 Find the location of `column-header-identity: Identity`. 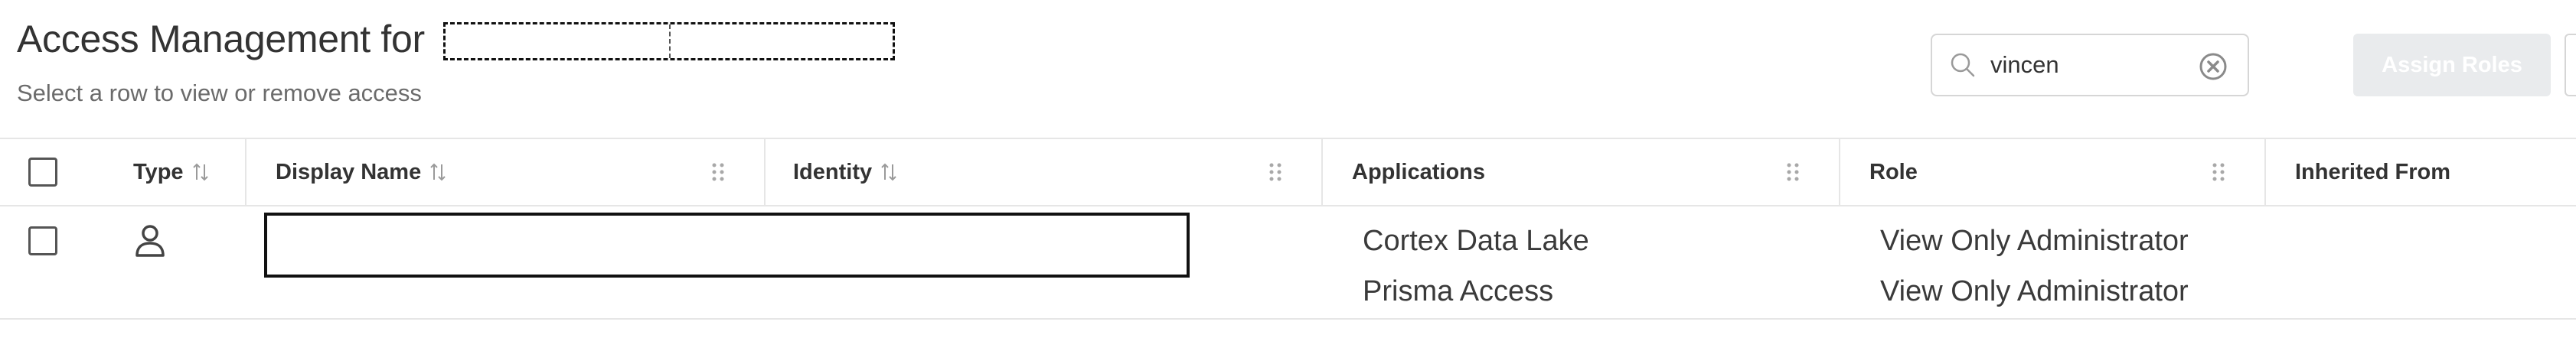

column-header-identity: Identity is located at coordinates (846, 172).